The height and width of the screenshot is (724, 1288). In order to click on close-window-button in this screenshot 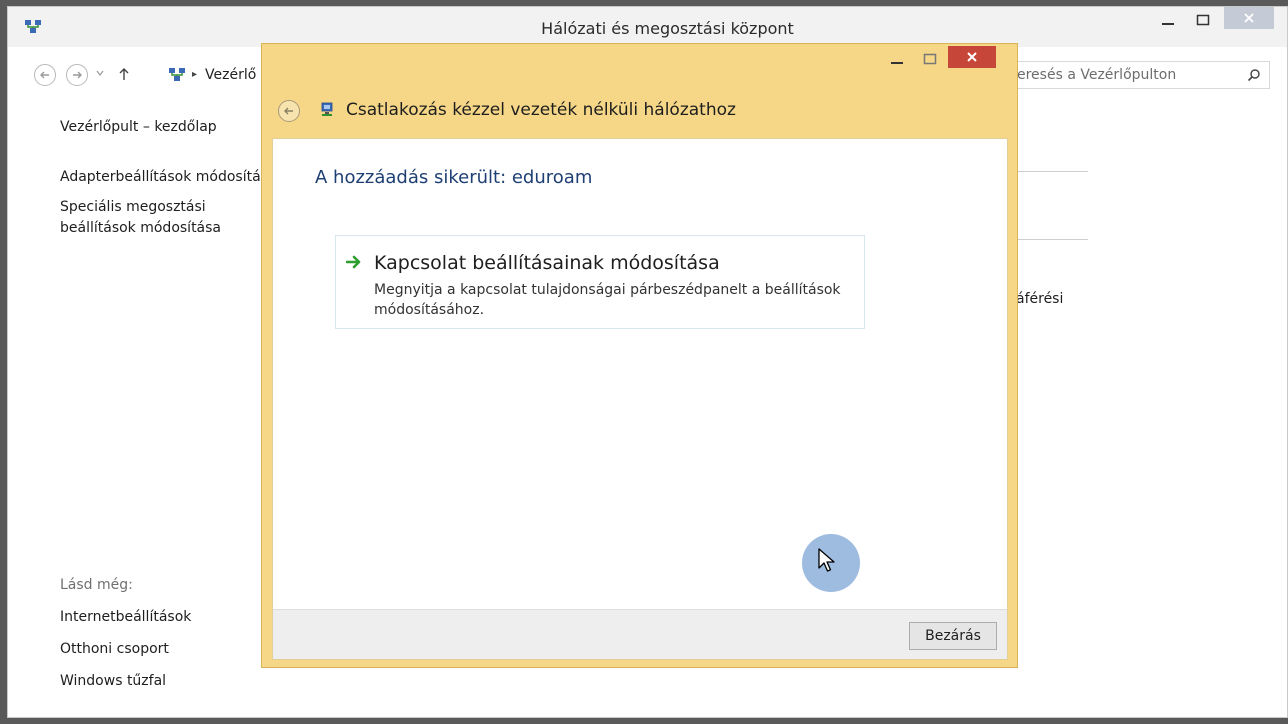, I will do `click(1249, 18)`.